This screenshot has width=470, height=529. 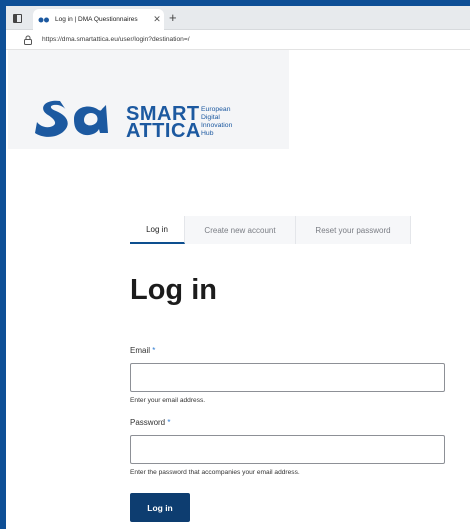 I want to click on email-hint: Enter your email address., so click(x=168, y=400).